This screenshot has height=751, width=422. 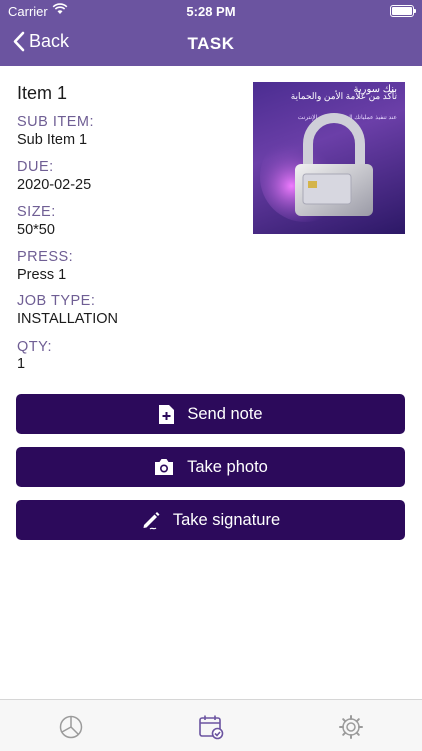 I want to click on qty-label: QTY:, so click(x=35, y=347).